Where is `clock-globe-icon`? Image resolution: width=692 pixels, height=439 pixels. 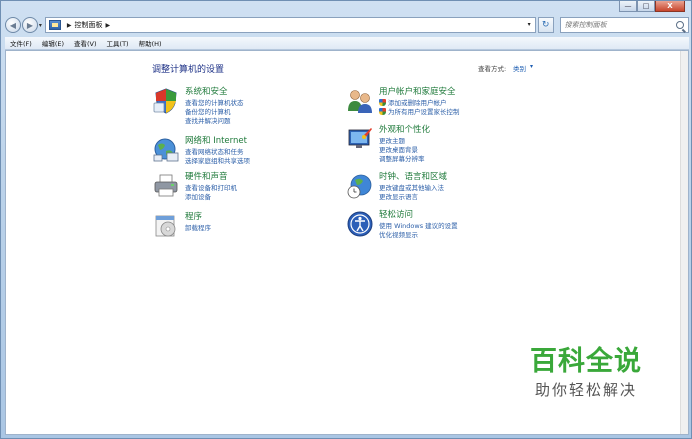 clock-globe-icon is located at coordinates (360, 186).